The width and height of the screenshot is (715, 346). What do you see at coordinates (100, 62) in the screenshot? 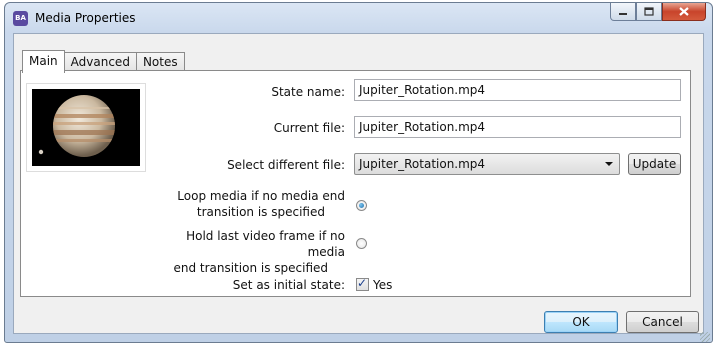
I see `tab-advanced: Advanced` at bounding box center [100, 62].